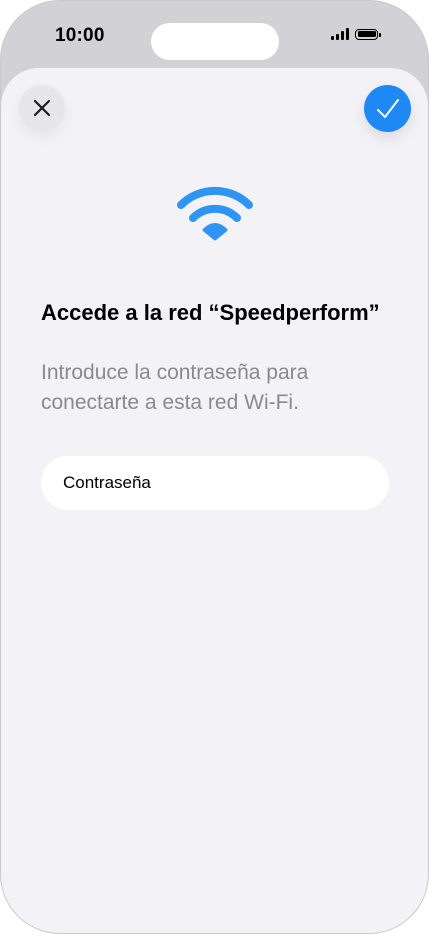  I want to click on wifi-icon, so click(215, 213).